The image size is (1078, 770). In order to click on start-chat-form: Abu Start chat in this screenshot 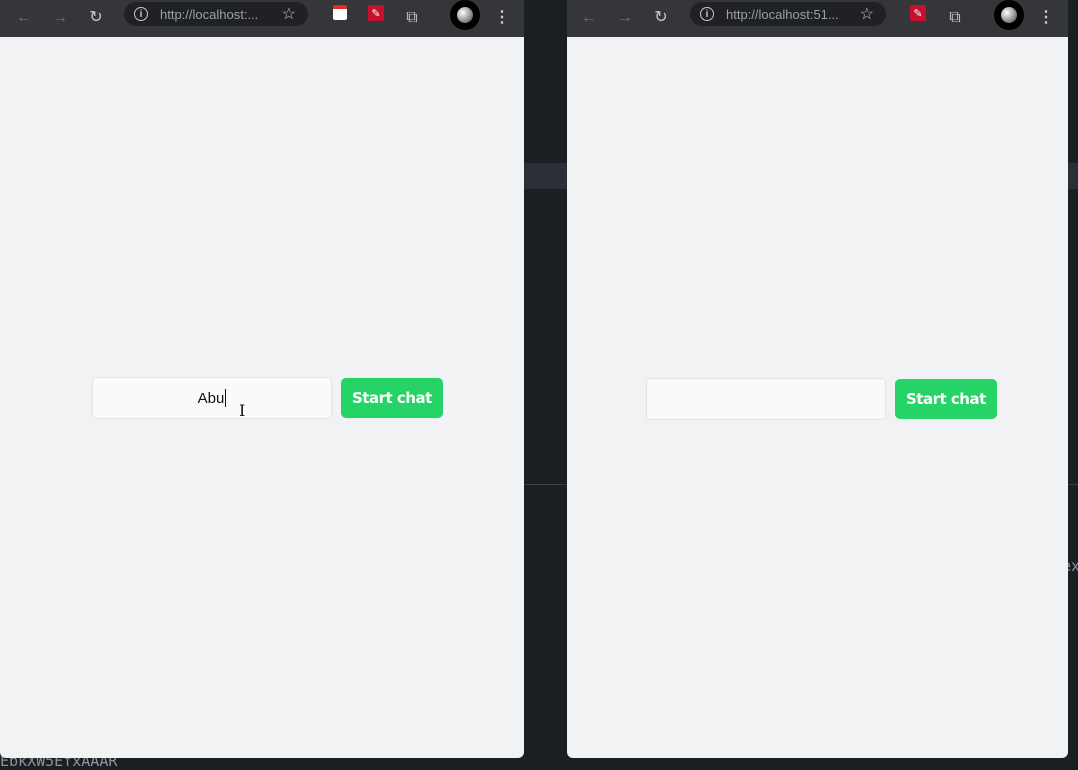, I will do `click(267, 398)`.